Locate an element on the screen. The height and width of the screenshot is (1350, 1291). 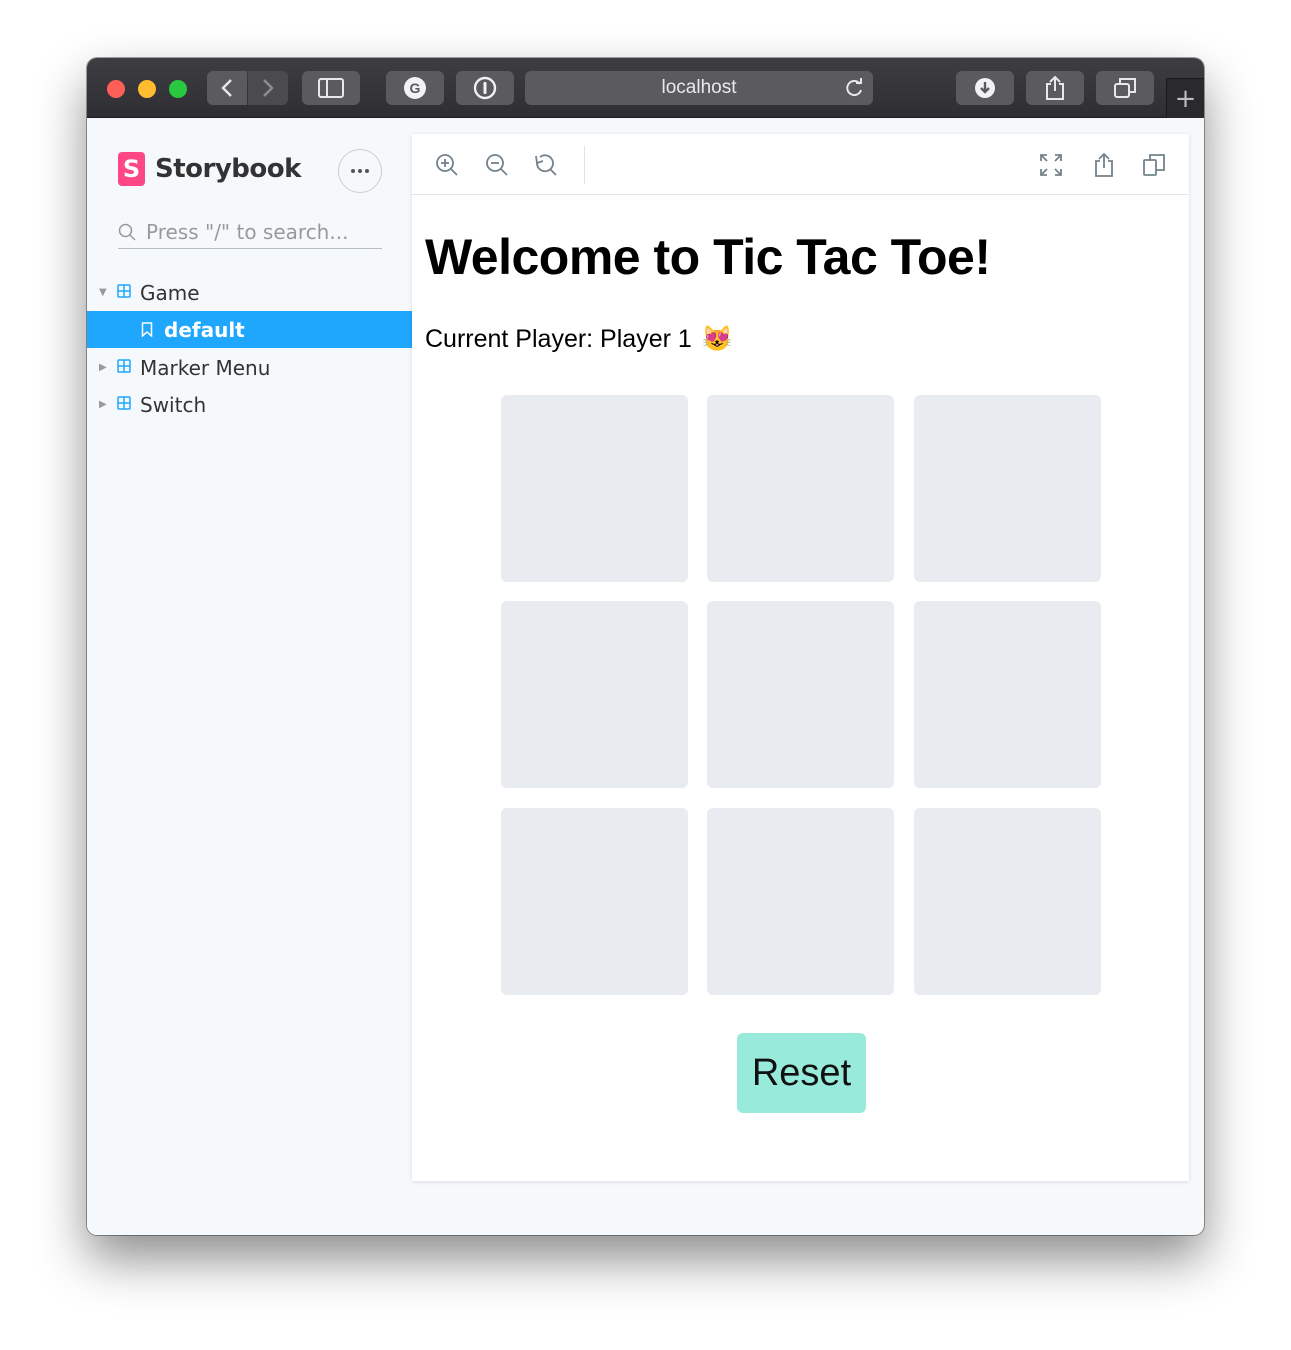
plus-icon: + is located at coordinates (1185, 98).